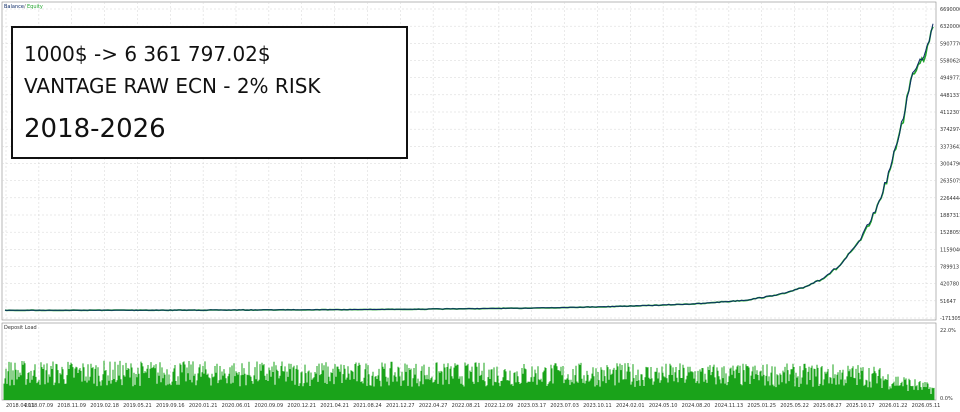 The width and height of the screenshot is (960, 412). I want to click on load-y-tick-label: 22.0%, so click(948, 331).